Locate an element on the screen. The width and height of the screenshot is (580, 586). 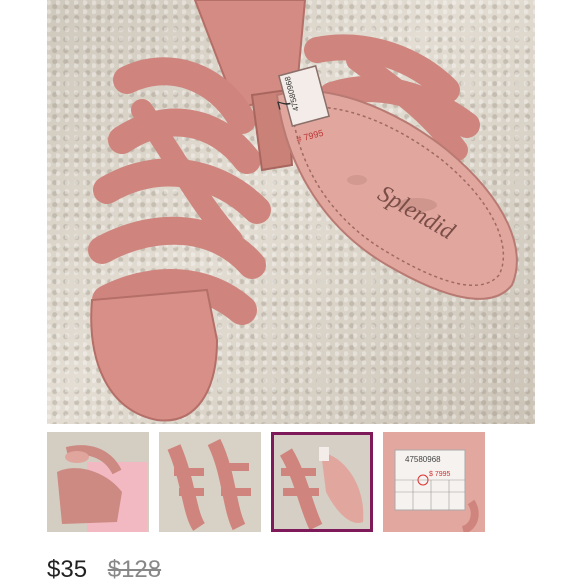
thumbnail-4-code: 47580968 is located at coordinates (423, 459).